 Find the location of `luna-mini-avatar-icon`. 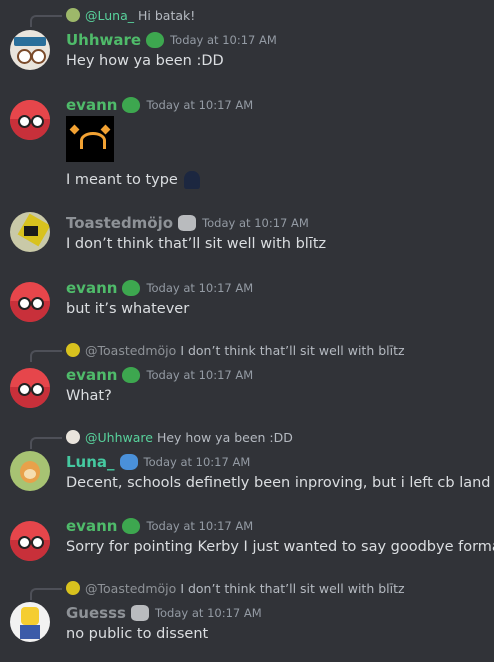

luna-mini-avatar-icon is located at coordinates (73, 15).